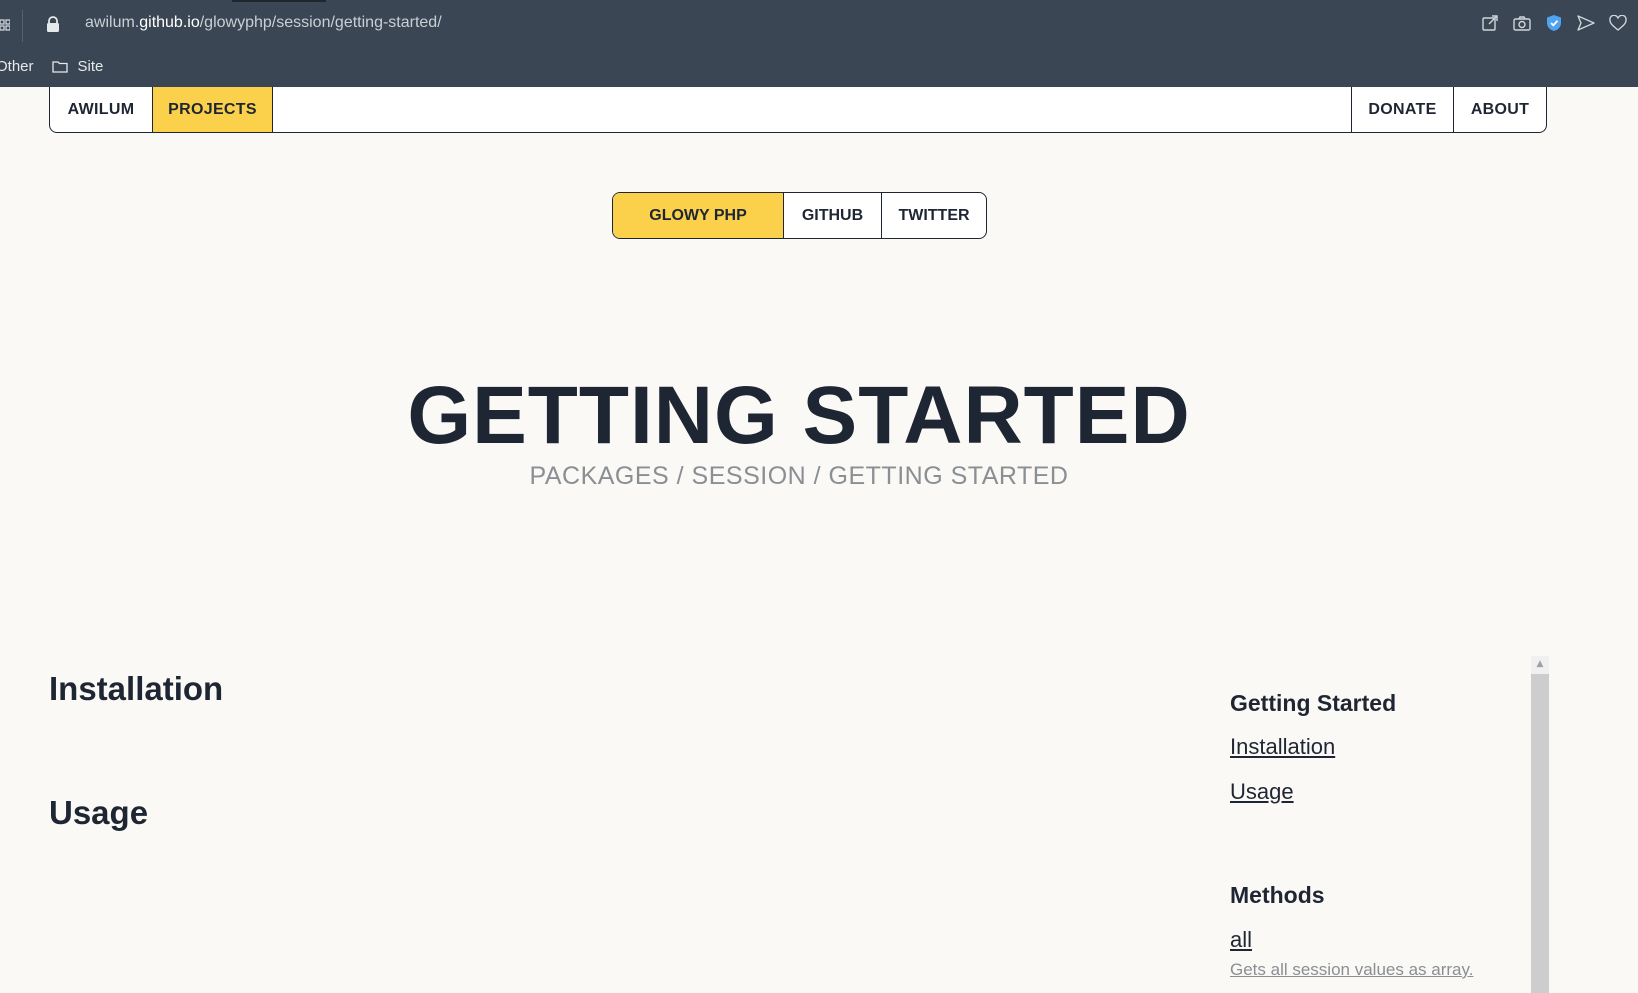  I want to click on camera-icon, so click(1522, 23).